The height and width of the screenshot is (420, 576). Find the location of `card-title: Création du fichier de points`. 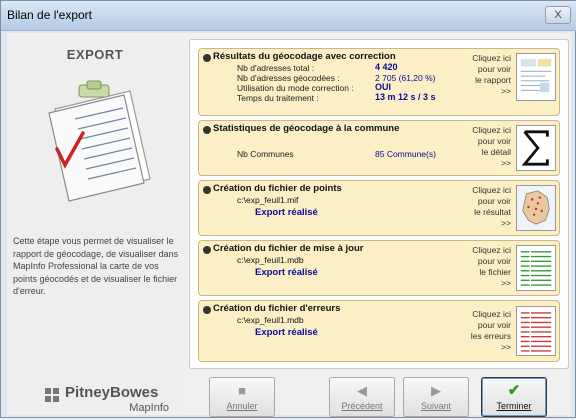

card-title: Création du fichier de points is located at coordinates (277, 188).